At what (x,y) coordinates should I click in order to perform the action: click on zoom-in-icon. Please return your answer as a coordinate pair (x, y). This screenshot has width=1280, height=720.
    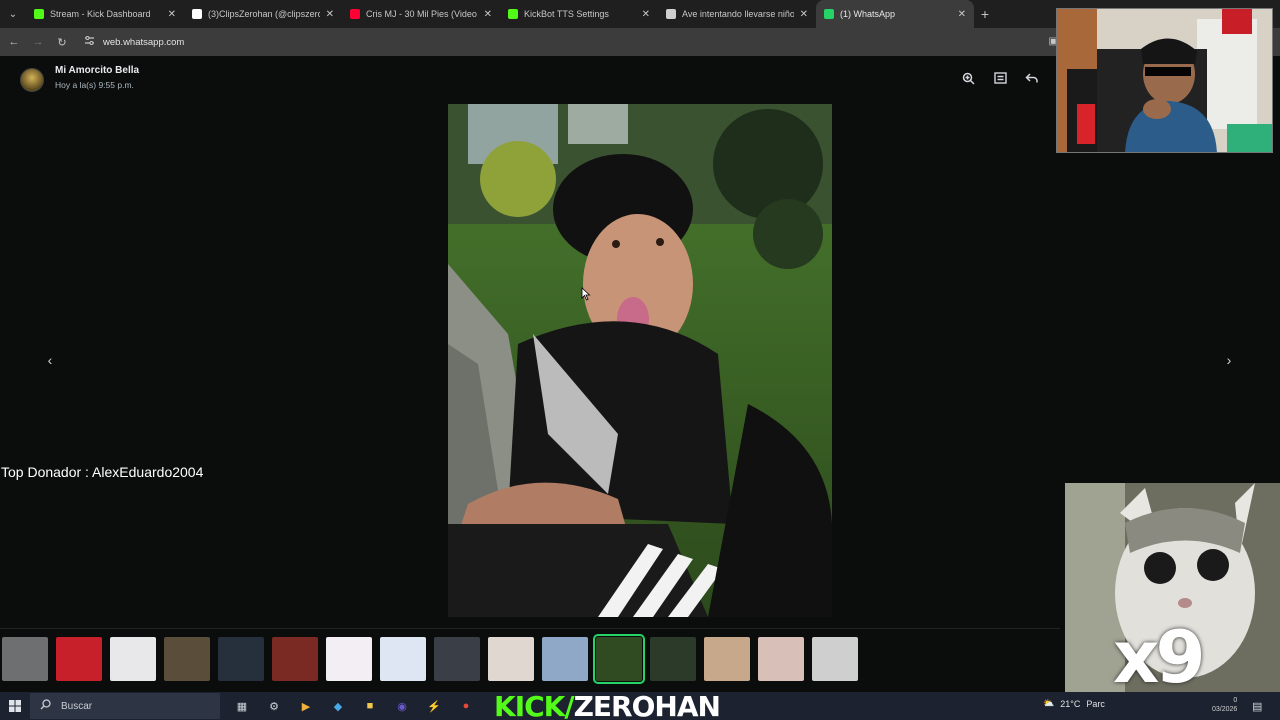
    Looking at the image, I should click on (968, 78).